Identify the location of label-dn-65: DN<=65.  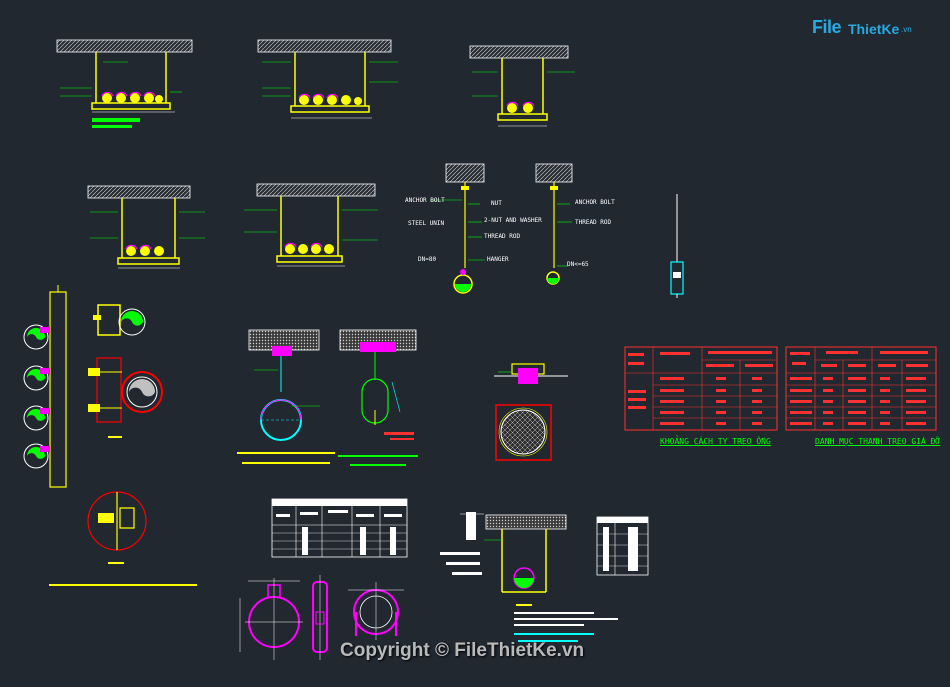
(578, 264).